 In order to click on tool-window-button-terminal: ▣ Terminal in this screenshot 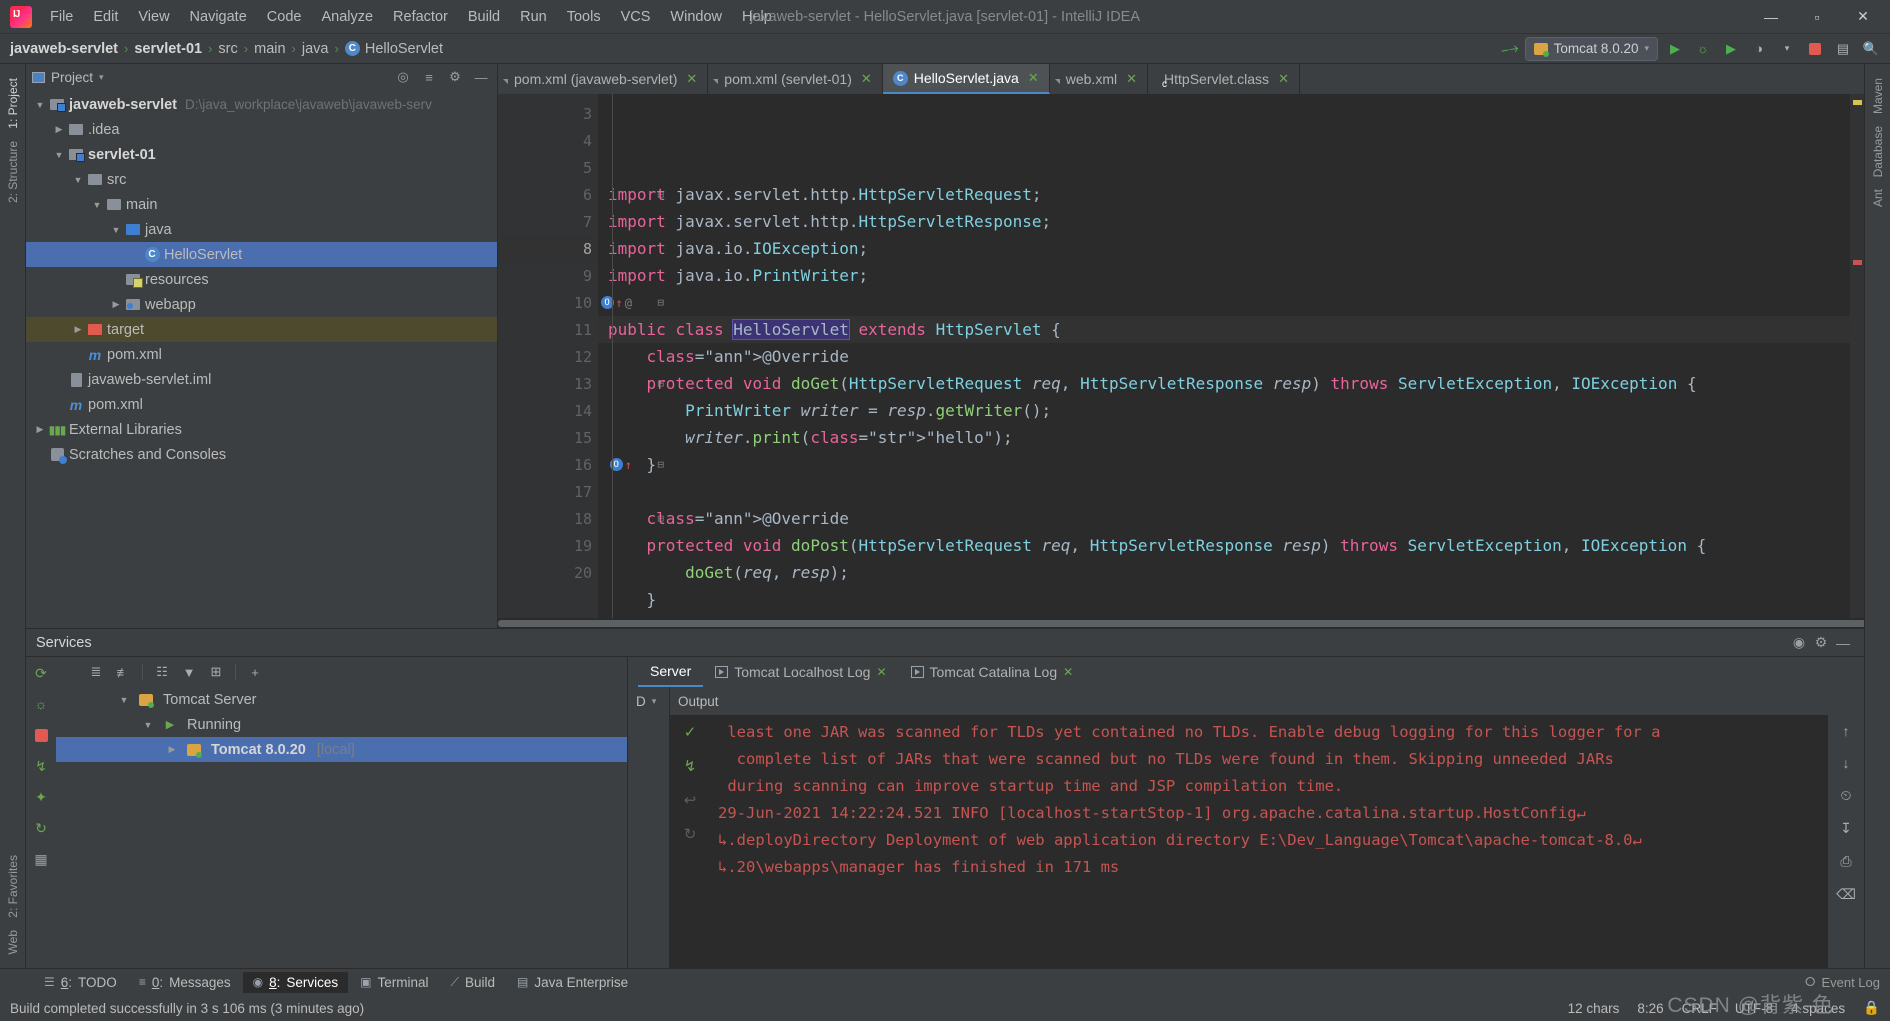, I will do `click(394, 982)`.